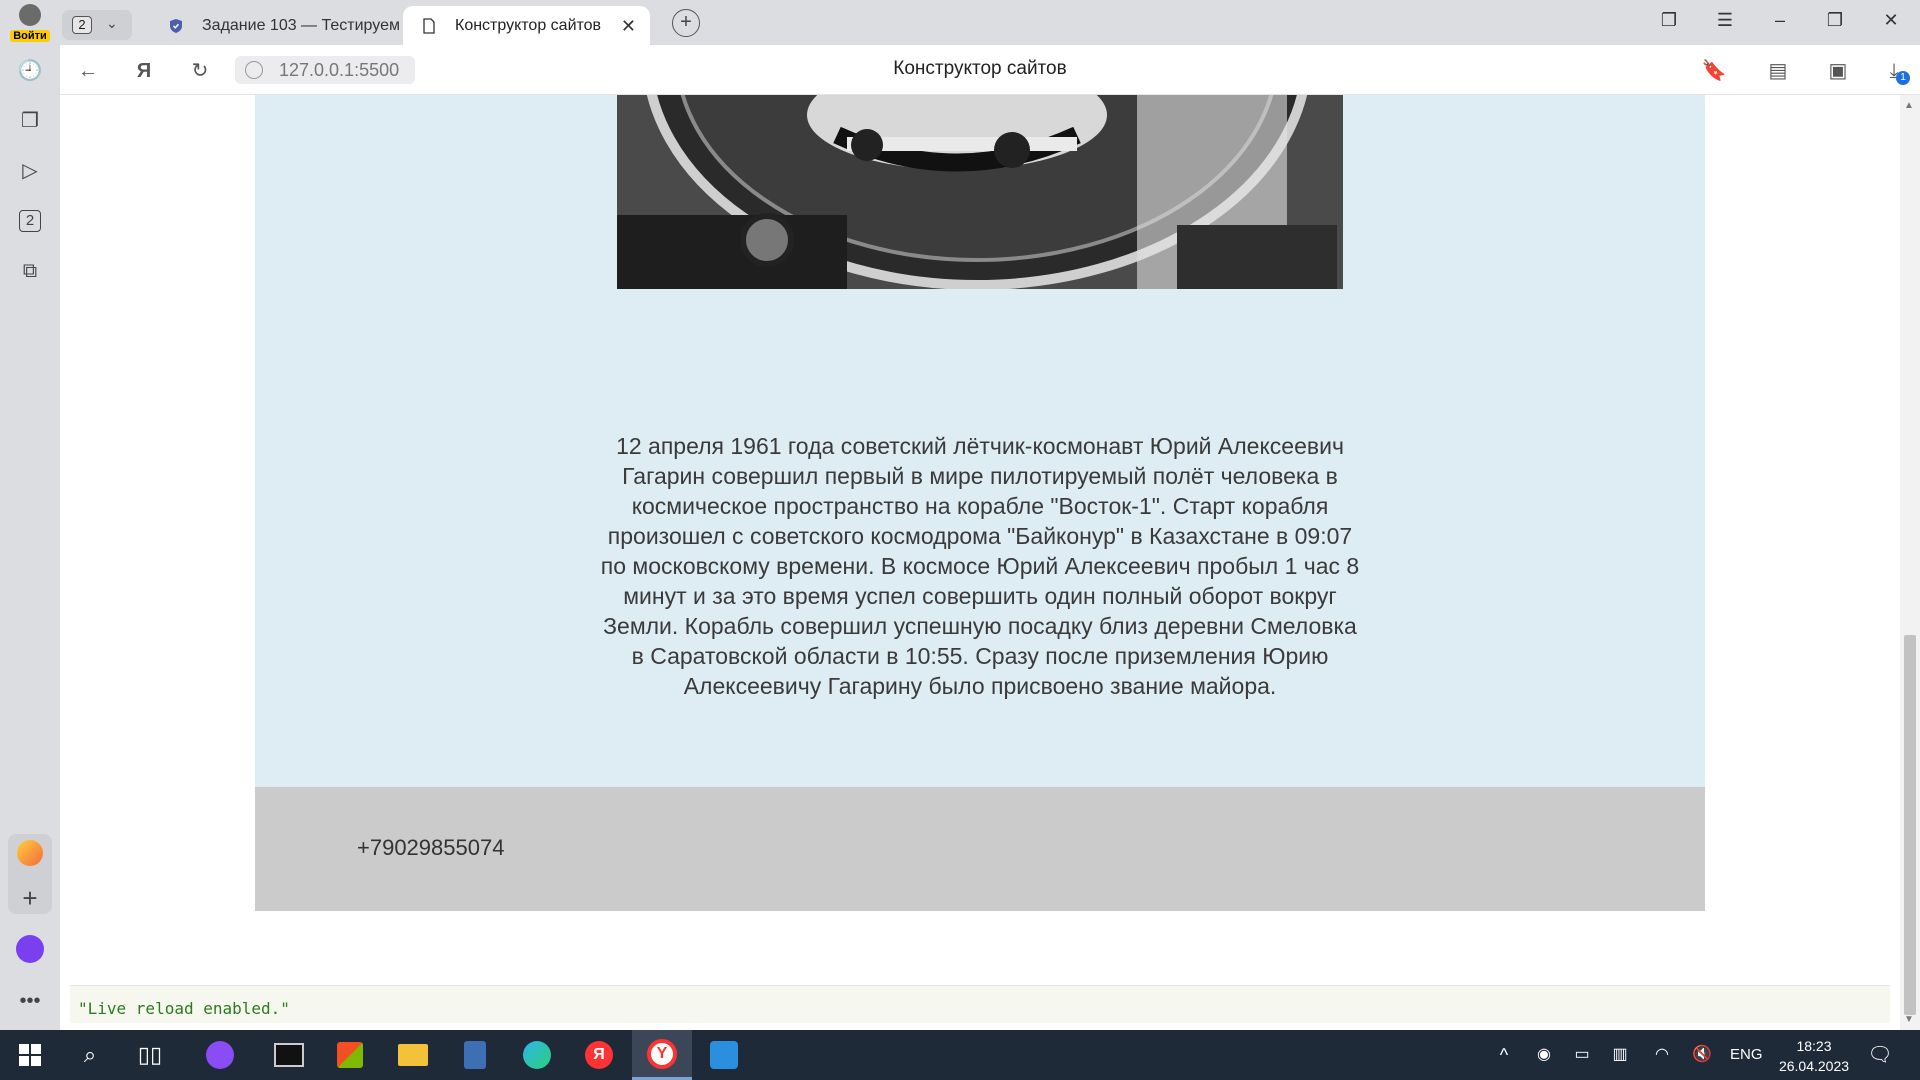 Image resolution: width=1920 pixels, height=1080 pixels. What do you see at coordinates (30, 515) in the screenshot?
I see `browser-sidebar: Войти 🕘 ❐ ▷ 2 ⧉ + •••` at bounding box center [30, 515].